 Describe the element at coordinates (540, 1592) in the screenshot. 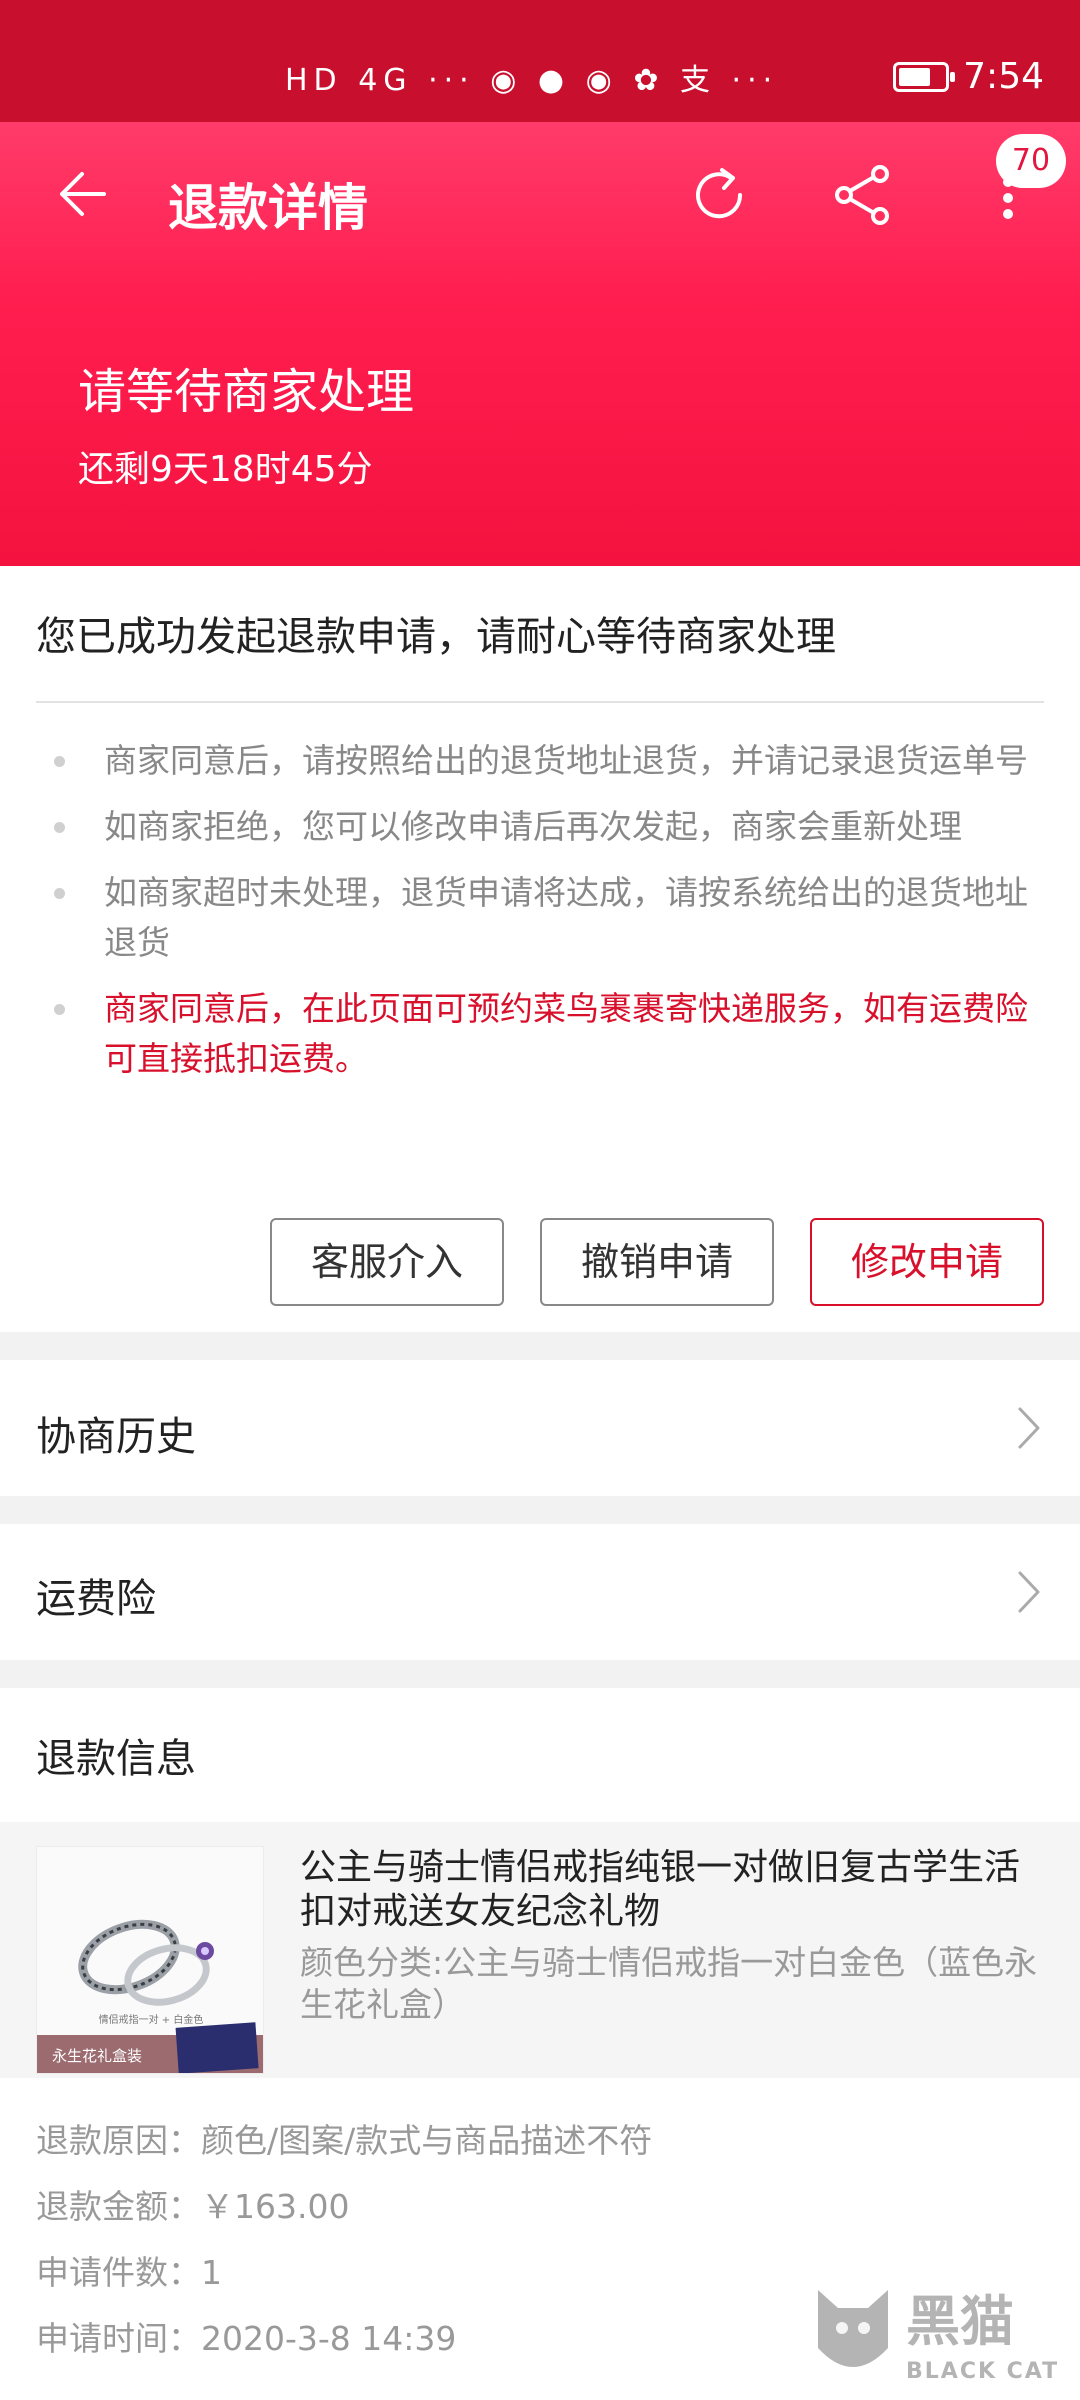

I see `shipping-insurance-row: 运费险` at that location.